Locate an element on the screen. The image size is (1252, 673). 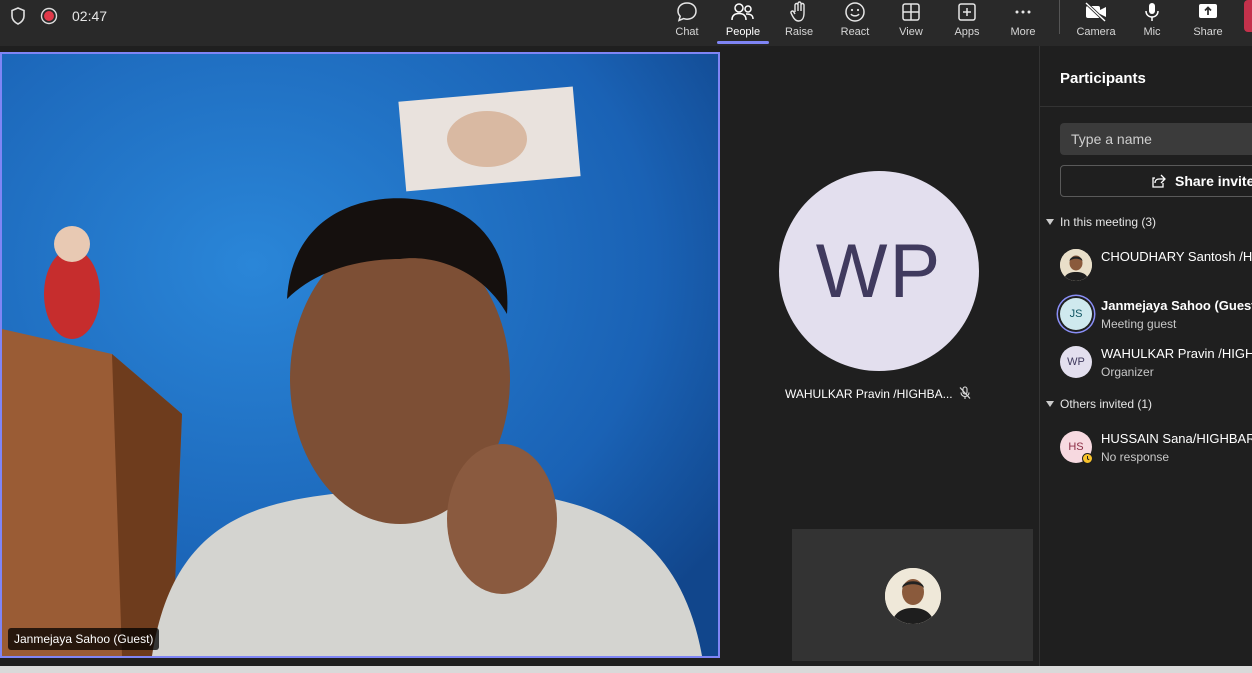
section-header: Others invited (1) is located at coordinates (1106, 404).